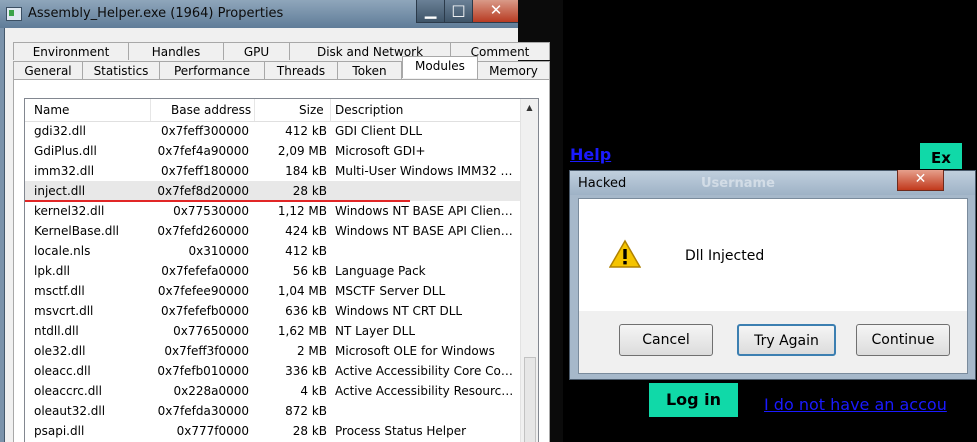 The height and width of the screenshot is (442, 977). What do you see at coordinates (272, 331) in the screenshot?
I see `table-row: ntdll.dll 0x77650000 1,62 MB NT Layer DLL` at bounding box center [272, 331].